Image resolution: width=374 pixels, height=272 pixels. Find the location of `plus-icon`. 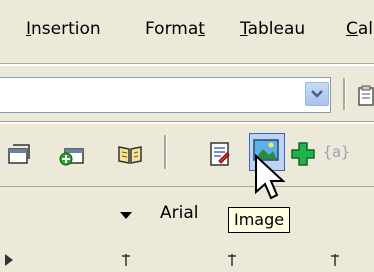

plus-icon is located at coordinates (303, 154).